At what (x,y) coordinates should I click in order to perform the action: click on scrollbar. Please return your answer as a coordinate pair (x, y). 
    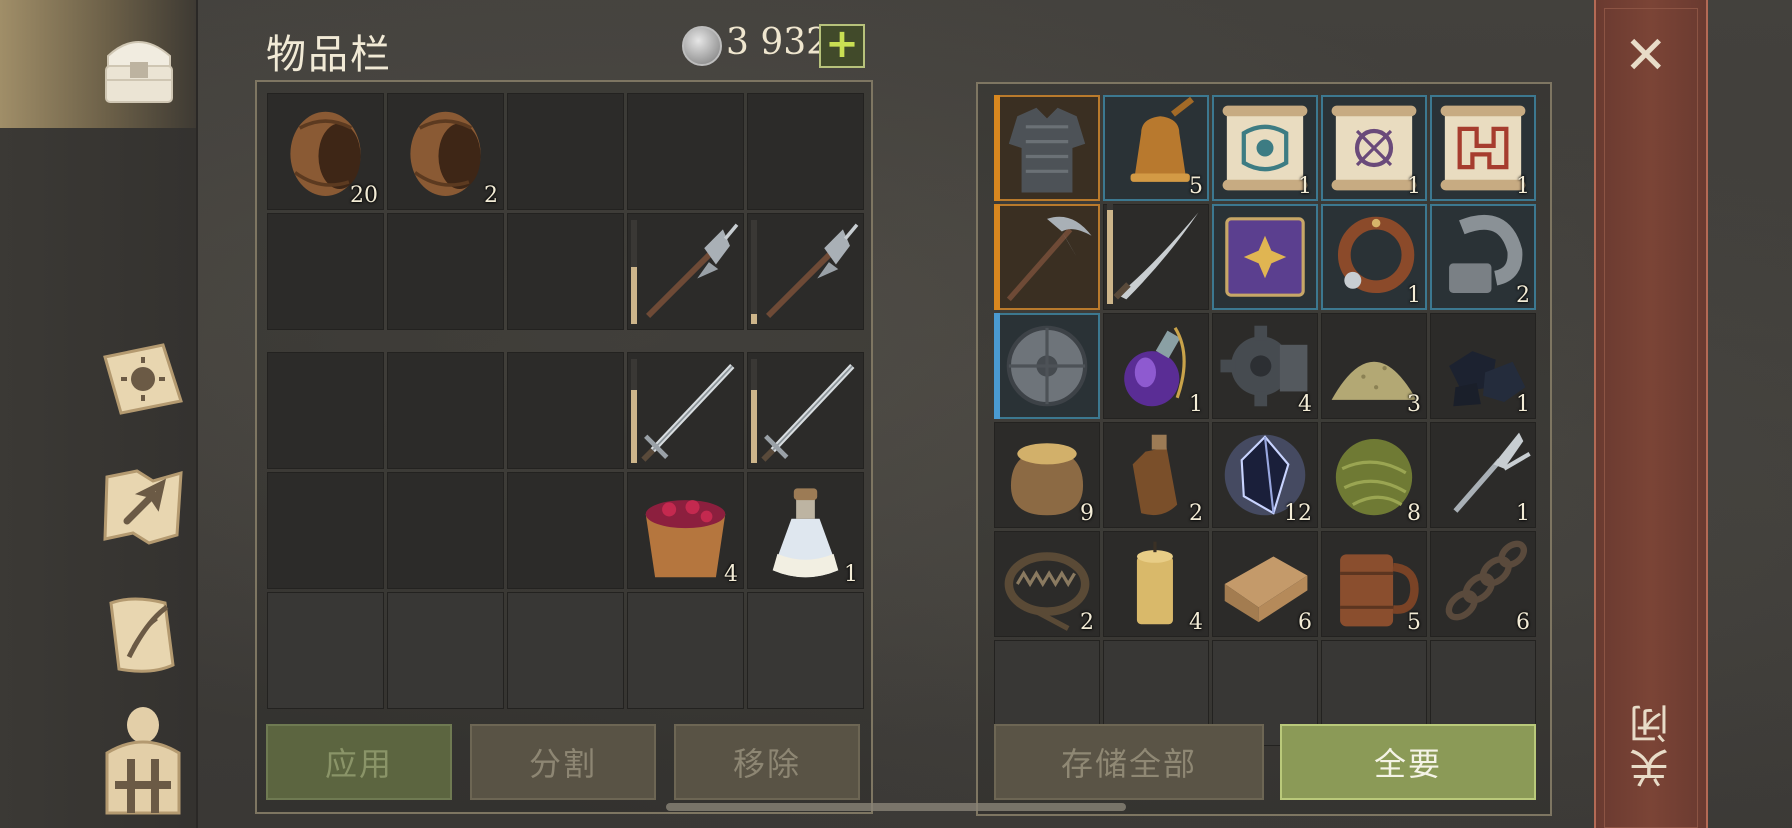
    Looking at the image, I should click on (896, 807).